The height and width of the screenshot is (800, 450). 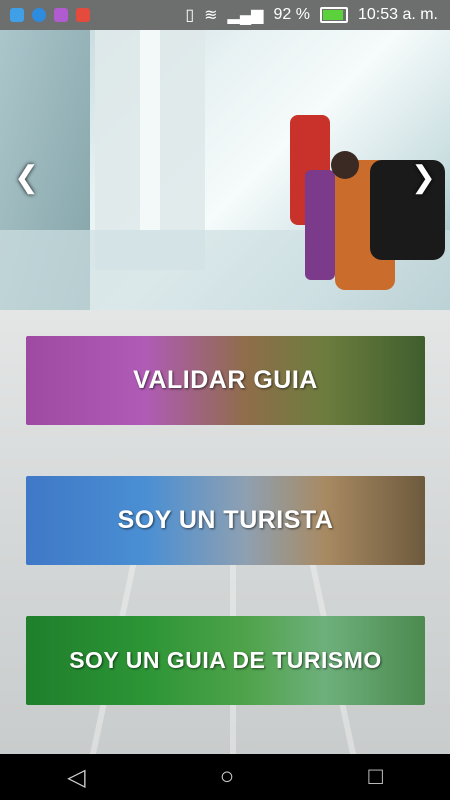 What do you see at coordinates (26, 177) in the screenshot?
I see `carousel-prev-icon: ❮` at bounding box center [26, 177].